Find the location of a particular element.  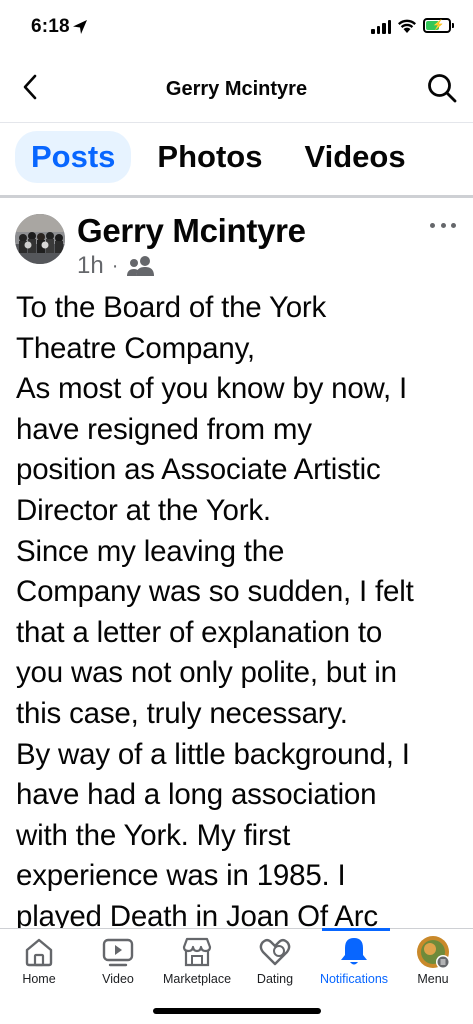

post-time: 1h is located at coordinates (90, 266).